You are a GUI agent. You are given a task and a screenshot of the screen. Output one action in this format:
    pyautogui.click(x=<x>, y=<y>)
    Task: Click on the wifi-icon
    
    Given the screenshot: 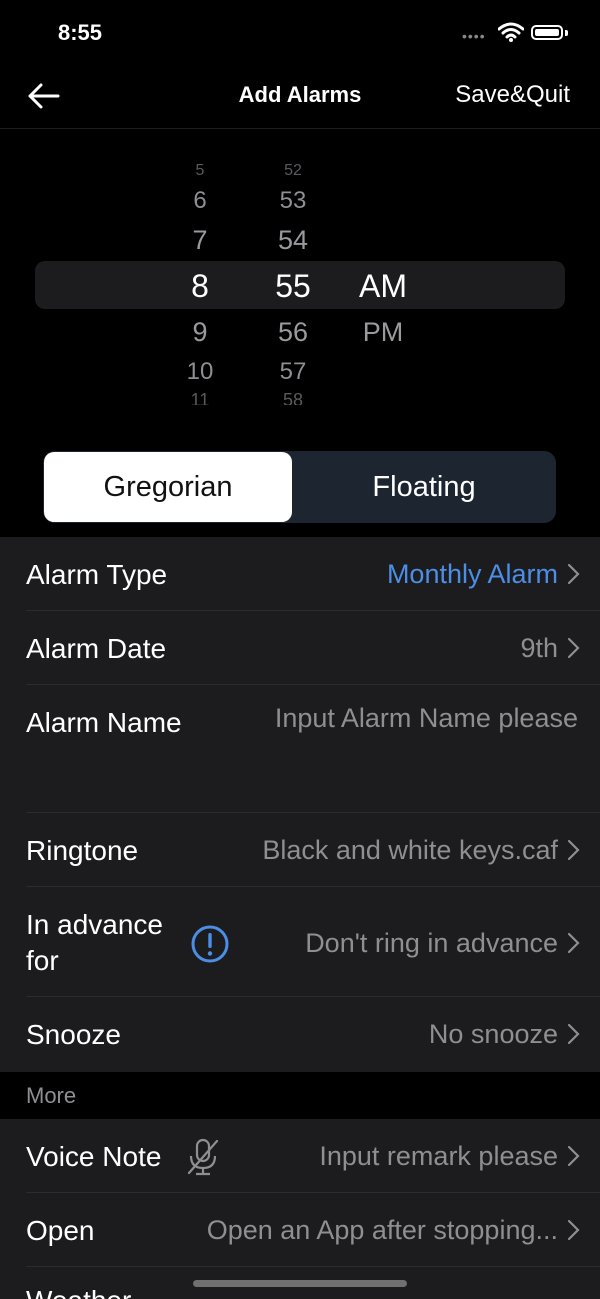 What is the action you would take?
    pyautogui.click(x=511, y=32)
    